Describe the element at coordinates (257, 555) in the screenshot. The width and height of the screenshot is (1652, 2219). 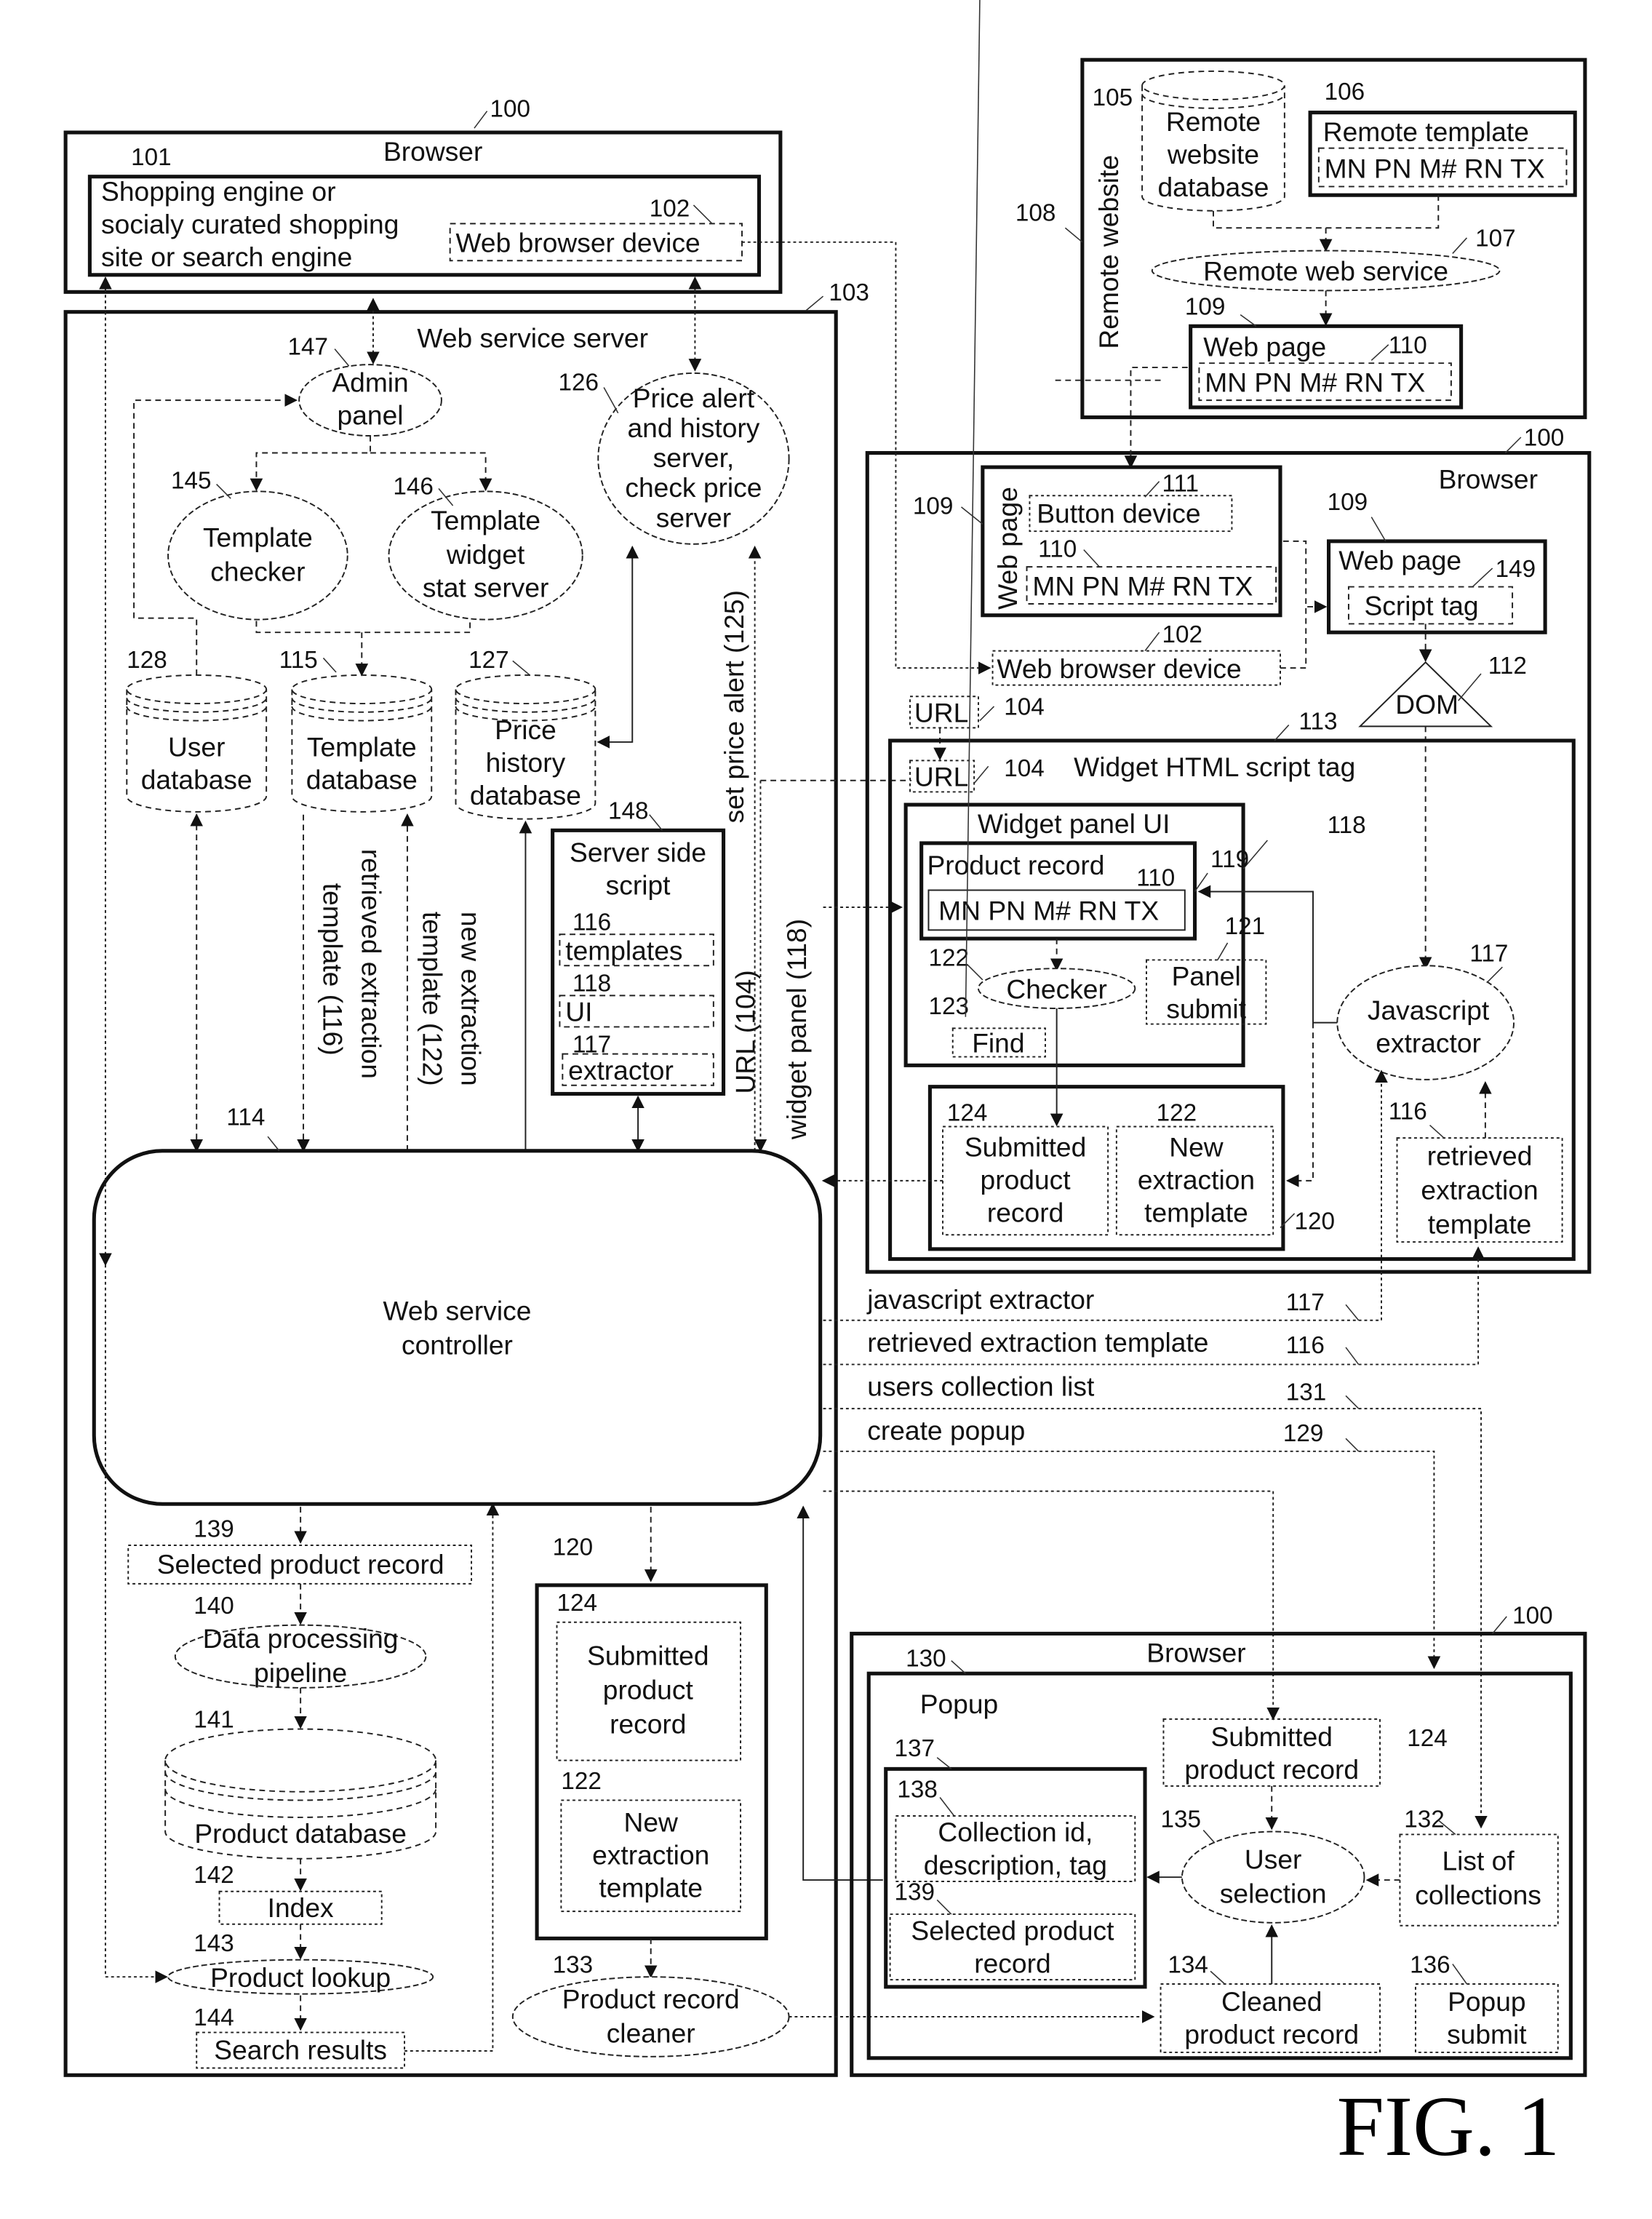
I see `template-checker` at that location.